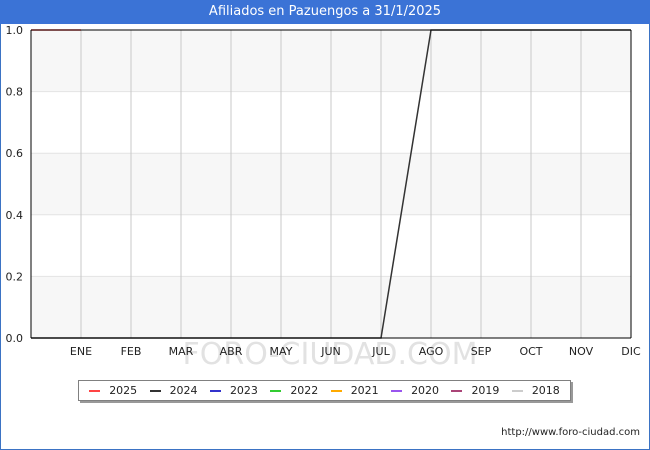 This screenshot has width=650, height=450. What do you see at coordinates (380, 351) in the screenshot?
I see `x-tick-label: JUL` at bounding box center [380, 351].